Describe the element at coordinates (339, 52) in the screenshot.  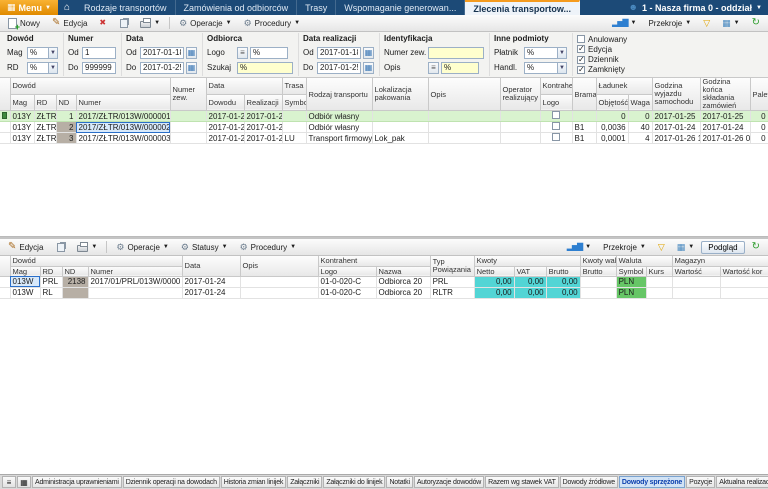
I see `data-realizacji-od-input` at that location.